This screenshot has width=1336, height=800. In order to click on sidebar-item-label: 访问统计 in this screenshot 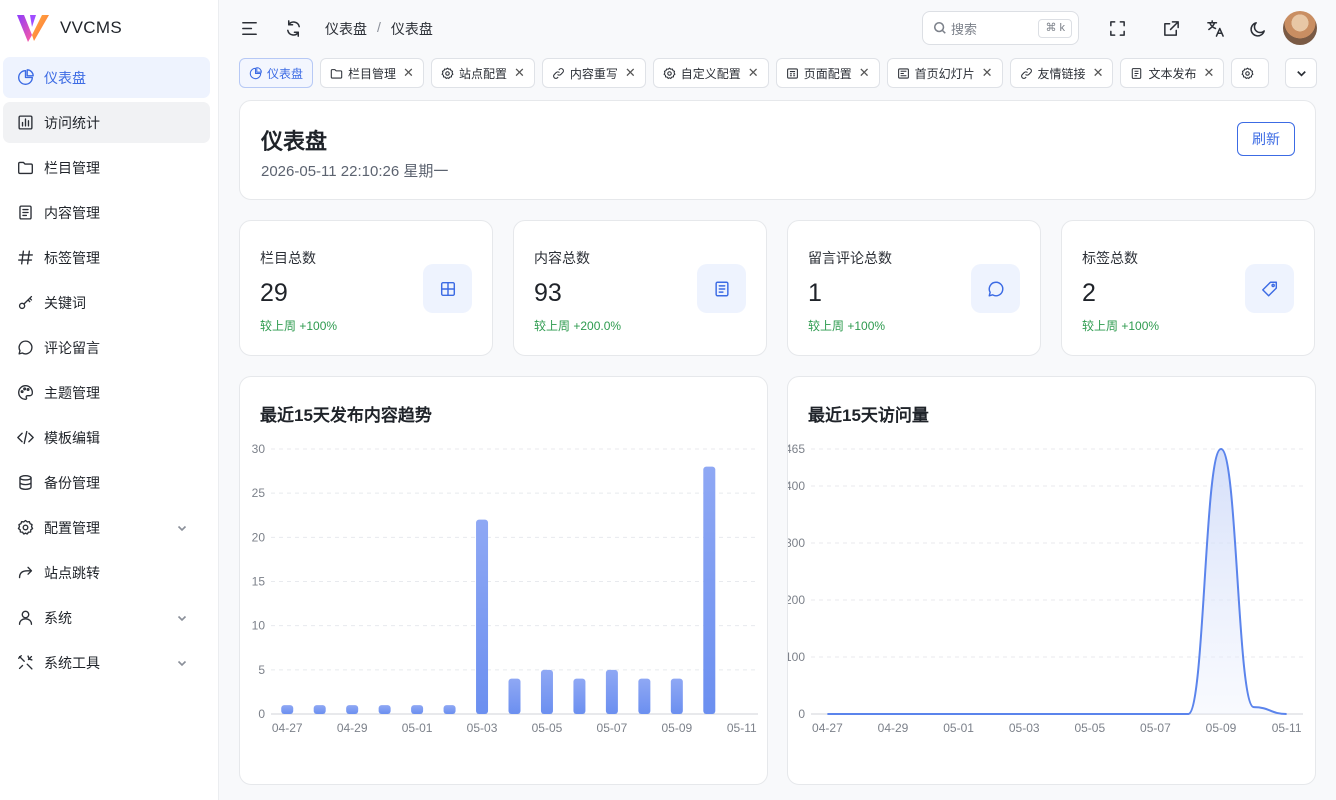, I will do `click(72, 122)`.